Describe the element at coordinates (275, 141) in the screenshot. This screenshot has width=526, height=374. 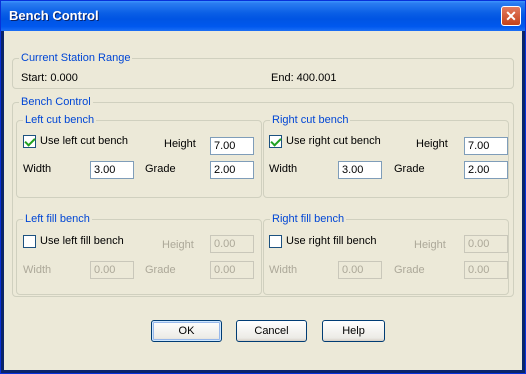
I see `use-right-cut-bench-checkbox` at that location.